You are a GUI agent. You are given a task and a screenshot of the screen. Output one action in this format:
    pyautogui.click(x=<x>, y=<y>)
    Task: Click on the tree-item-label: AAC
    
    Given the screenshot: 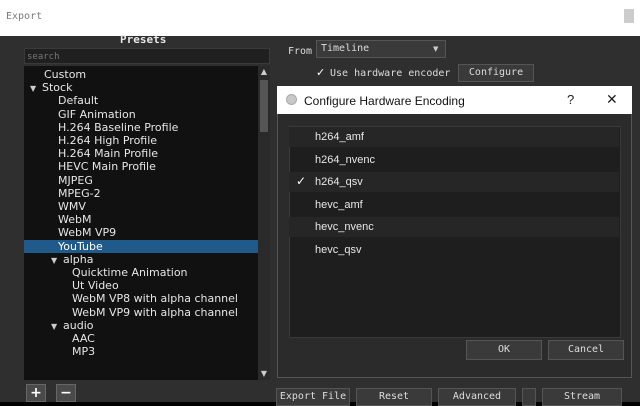 What is the action you would take?
    pyautogui.click(x=83, y=338)
    